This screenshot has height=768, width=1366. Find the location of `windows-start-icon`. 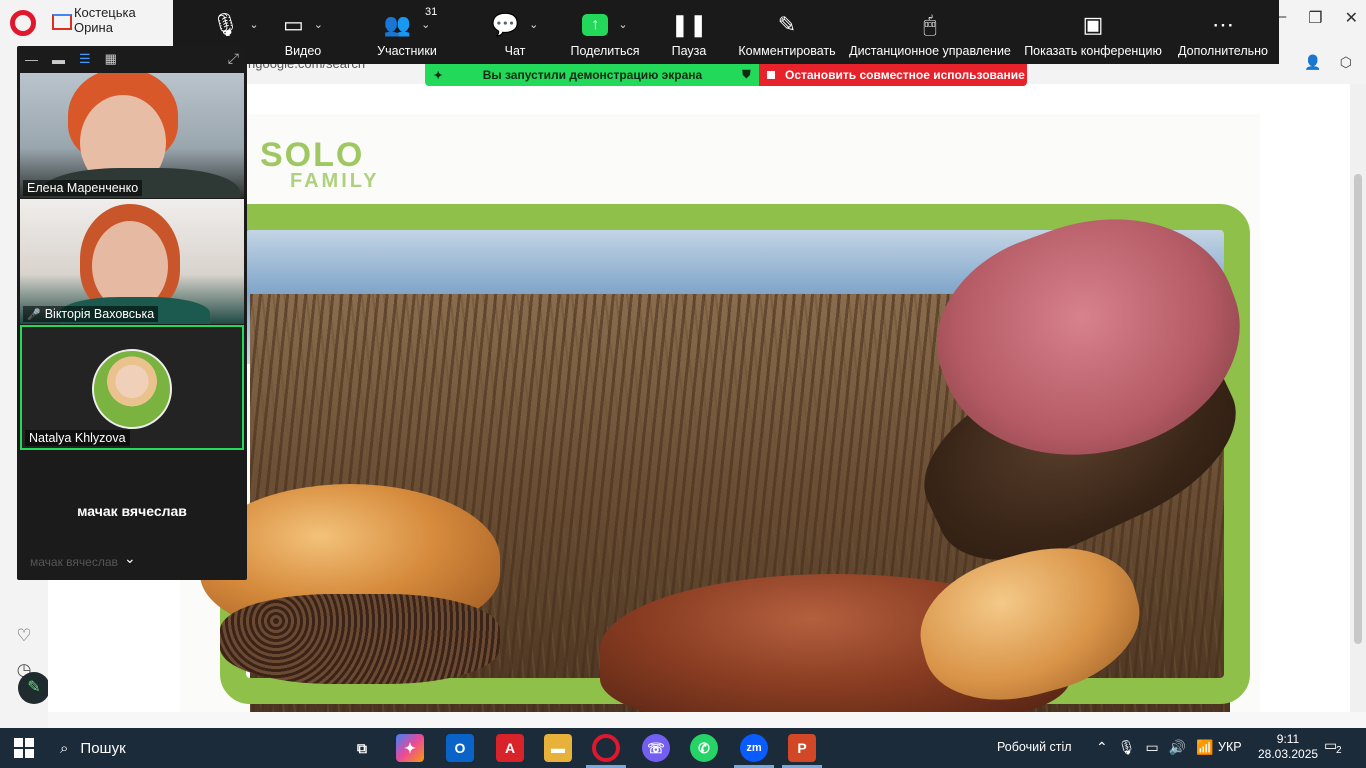

windows-start-icon is located at coordinates (24, 748).